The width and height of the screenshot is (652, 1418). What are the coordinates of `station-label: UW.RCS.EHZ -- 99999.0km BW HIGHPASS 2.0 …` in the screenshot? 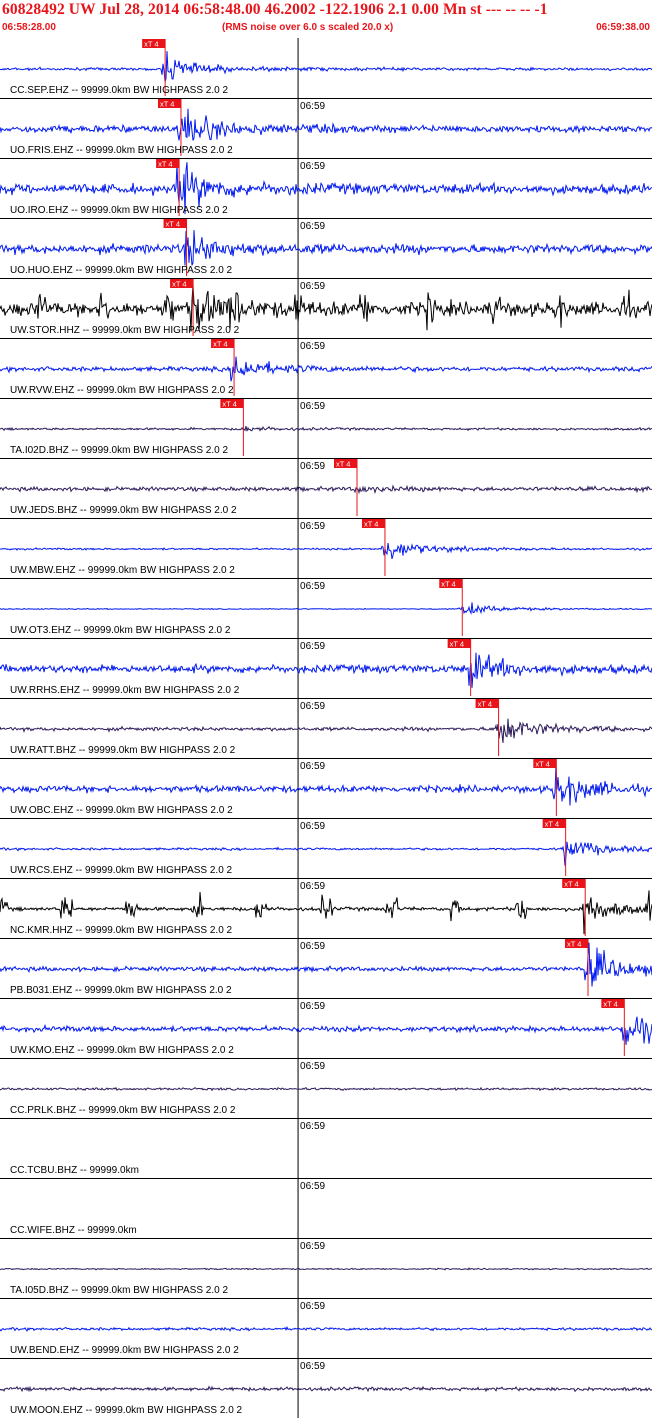 It's located at (121, 870).